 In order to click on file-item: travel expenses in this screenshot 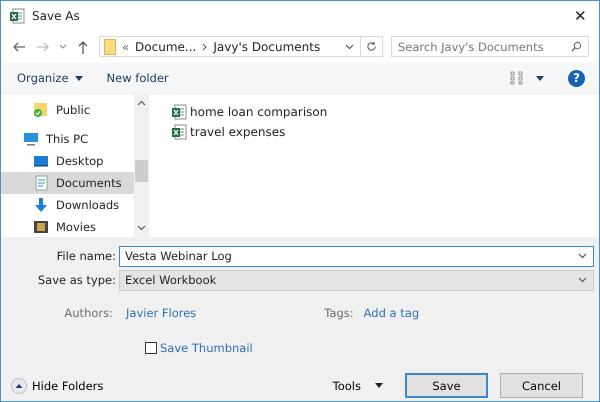, I will do `click(385, 132)`.